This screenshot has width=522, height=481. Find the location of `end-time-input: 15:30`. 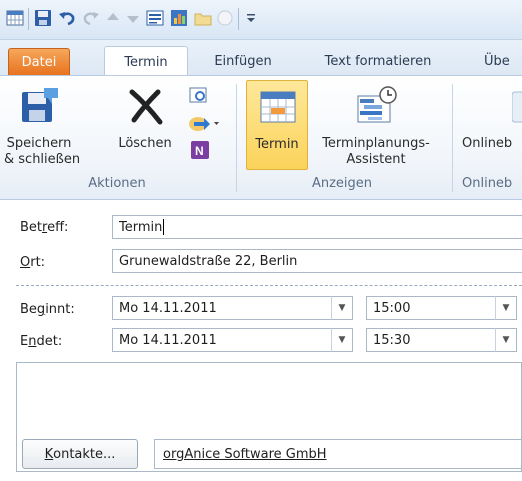

end-time-input: 15:30 is located at coordinates (431, 340).